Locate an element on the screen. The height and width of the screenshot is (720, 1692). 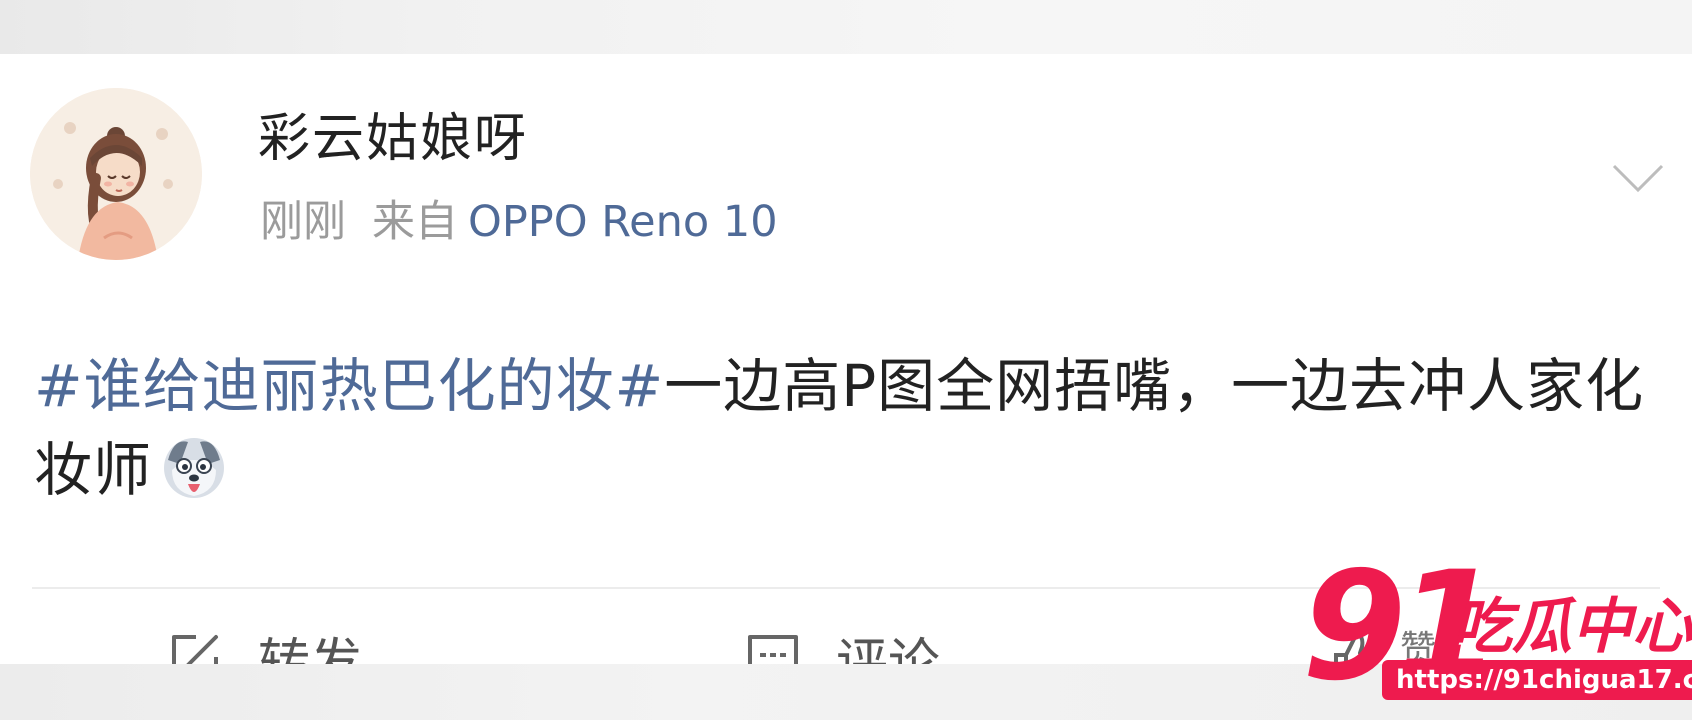
avatar is located at coordinates (116, 174).